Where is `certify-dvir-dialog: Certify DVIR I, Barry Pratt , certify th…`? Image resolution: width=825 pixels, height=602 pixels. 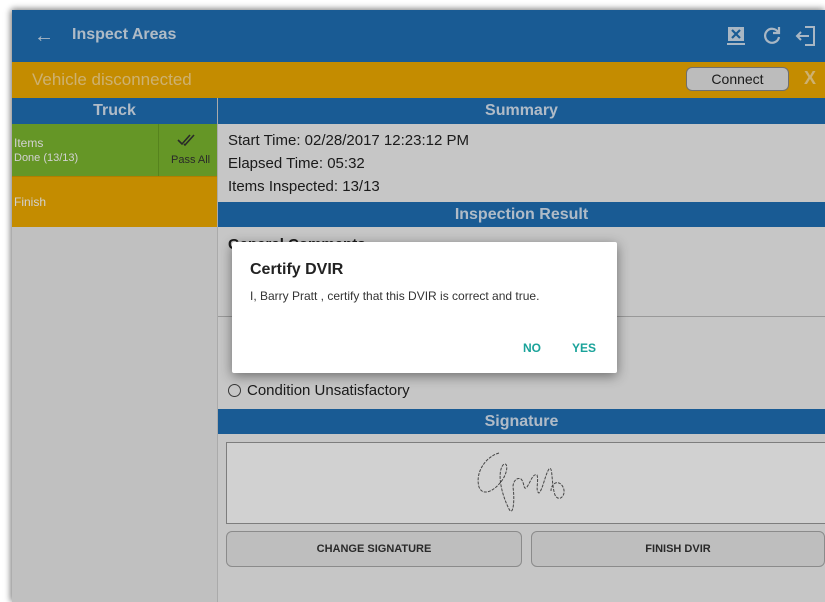
certify-dvir-dialog: Certify DVIR I, Barry Pratt , certify th… is located at coordinates (424, 307).